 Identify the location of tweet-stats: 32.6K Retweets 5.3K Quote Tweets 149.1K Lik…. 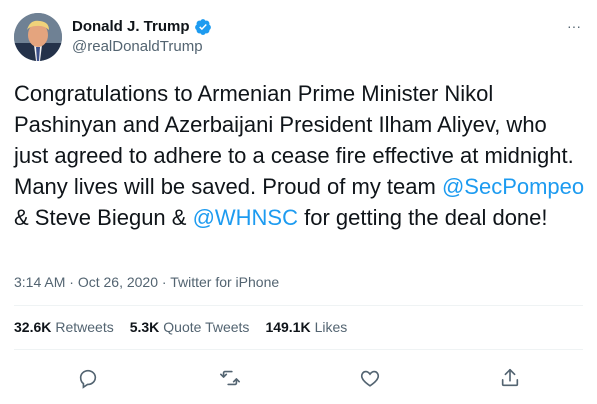
(180, 327).